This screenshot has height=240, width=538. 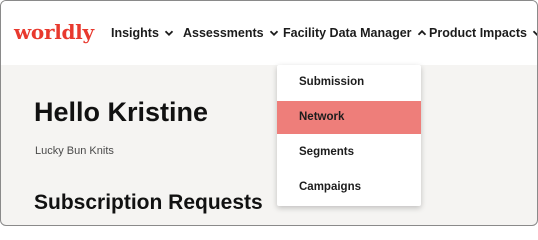 What do you see at coordinates (422, 33) in the screenshot?
I see `chevron-up-icon` at bounding box center [422, 33].